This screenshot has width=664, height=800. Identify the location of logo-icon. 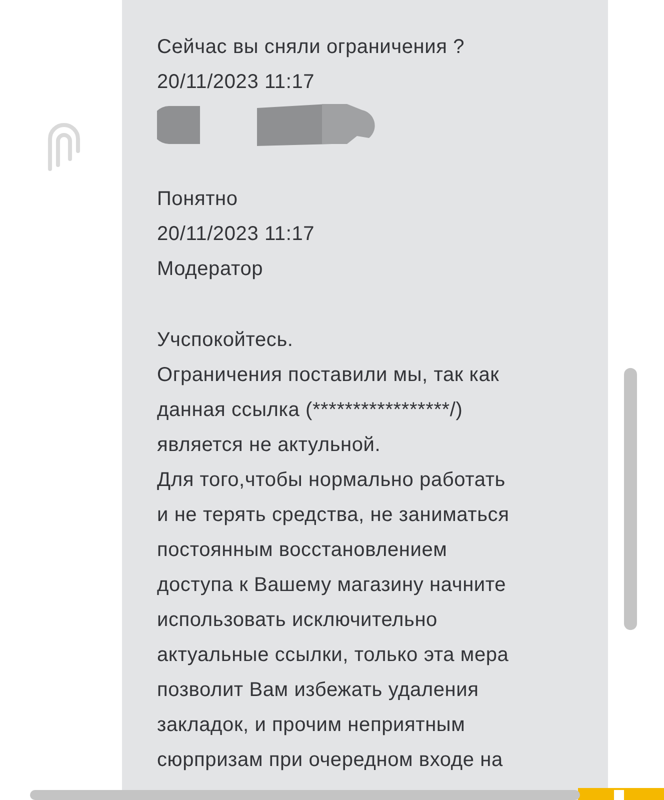
(64, 146).